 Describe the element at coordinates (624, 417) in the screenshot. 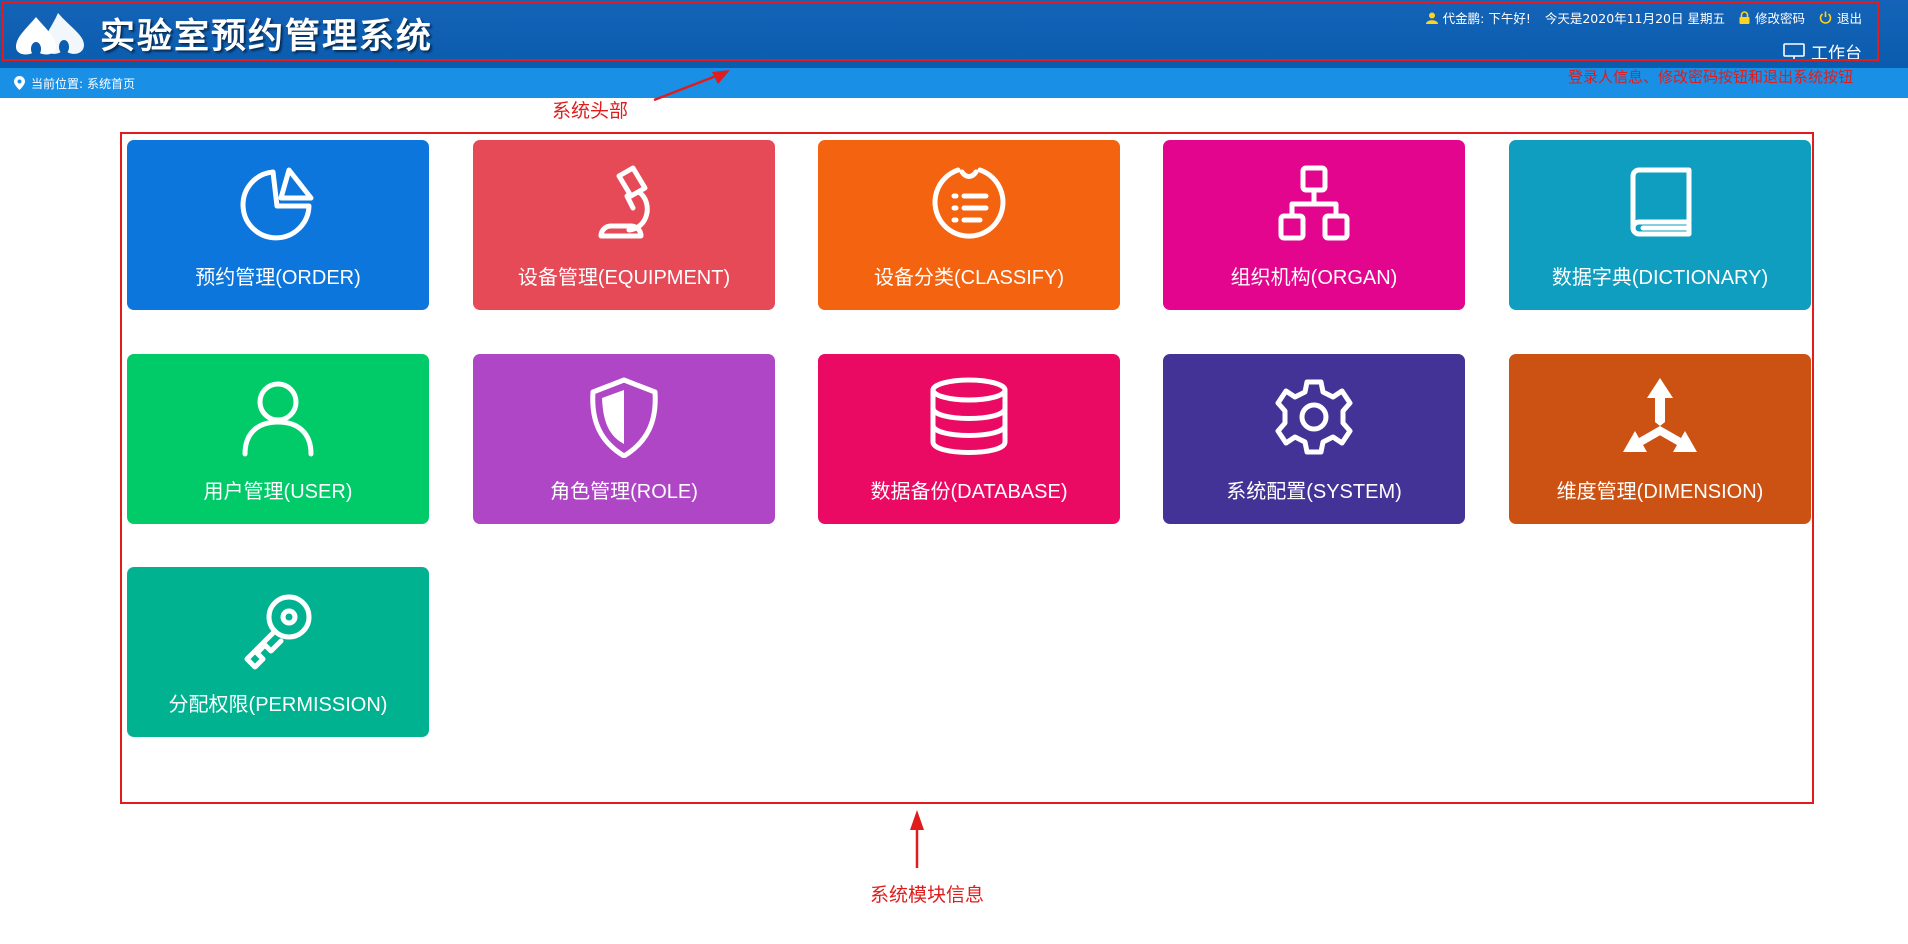

I see `shield-icon` at that location.